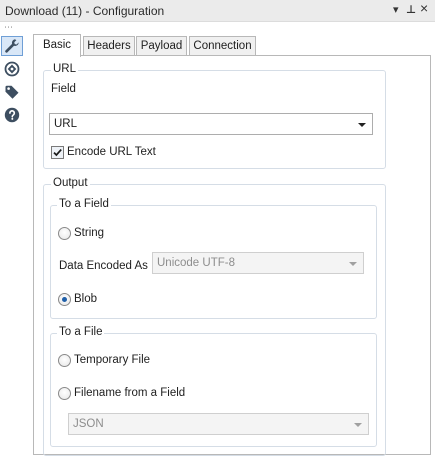  I want to click on tag-icon, so click(12, 92).